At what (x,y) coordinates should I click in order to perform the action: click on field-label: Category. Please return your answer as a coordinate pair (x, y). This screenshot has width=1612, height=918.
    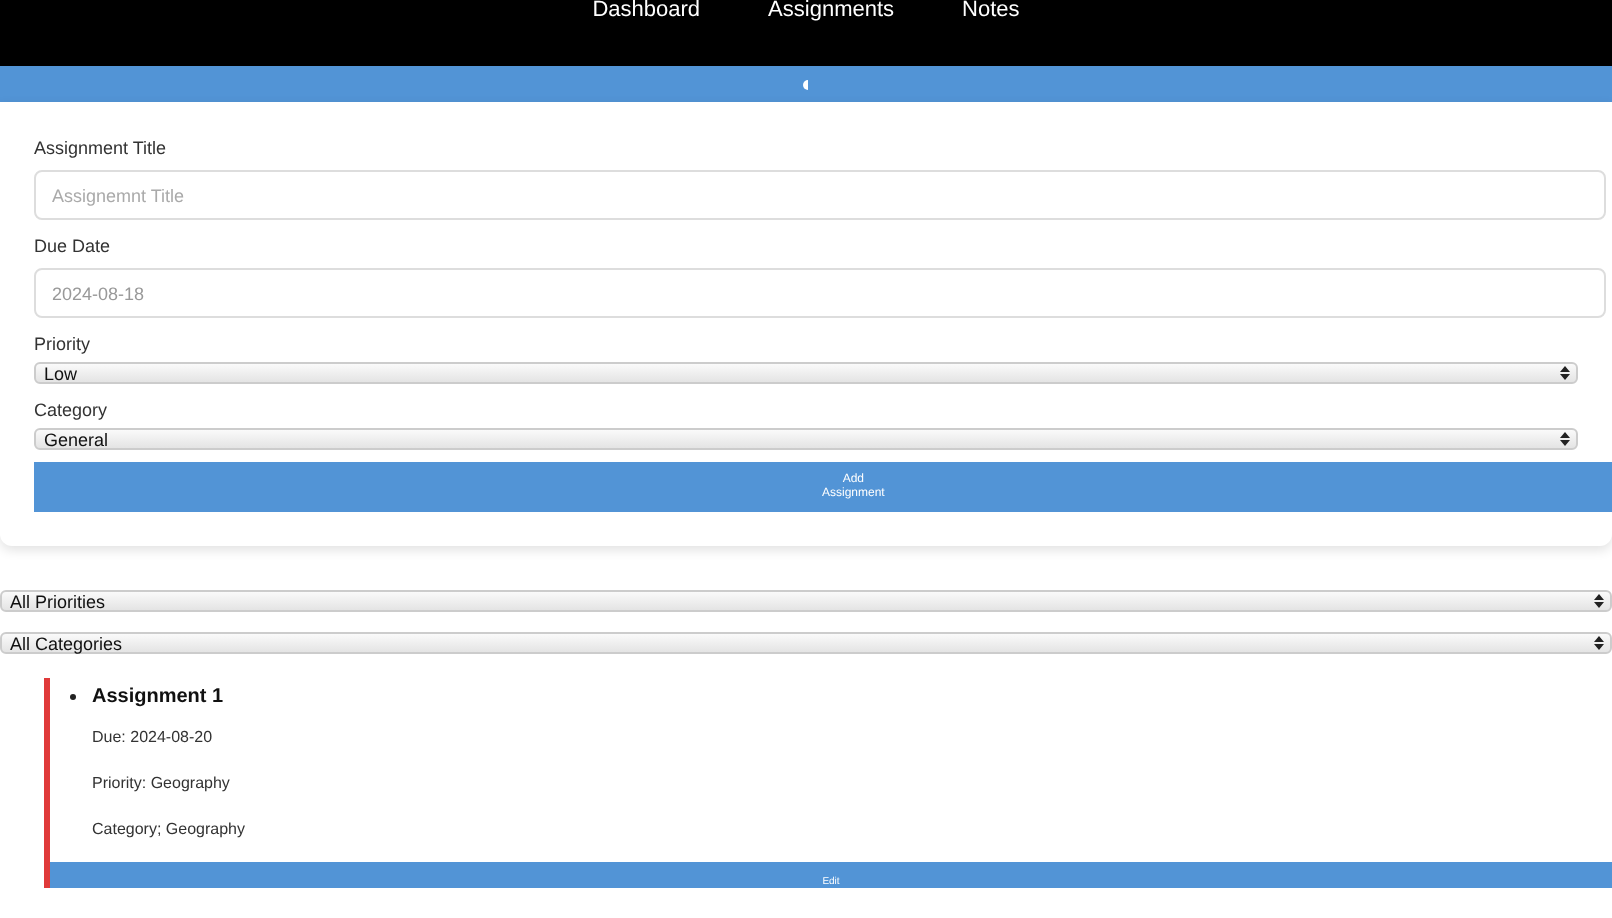
    Looking at the image, I should click on (72, 410).